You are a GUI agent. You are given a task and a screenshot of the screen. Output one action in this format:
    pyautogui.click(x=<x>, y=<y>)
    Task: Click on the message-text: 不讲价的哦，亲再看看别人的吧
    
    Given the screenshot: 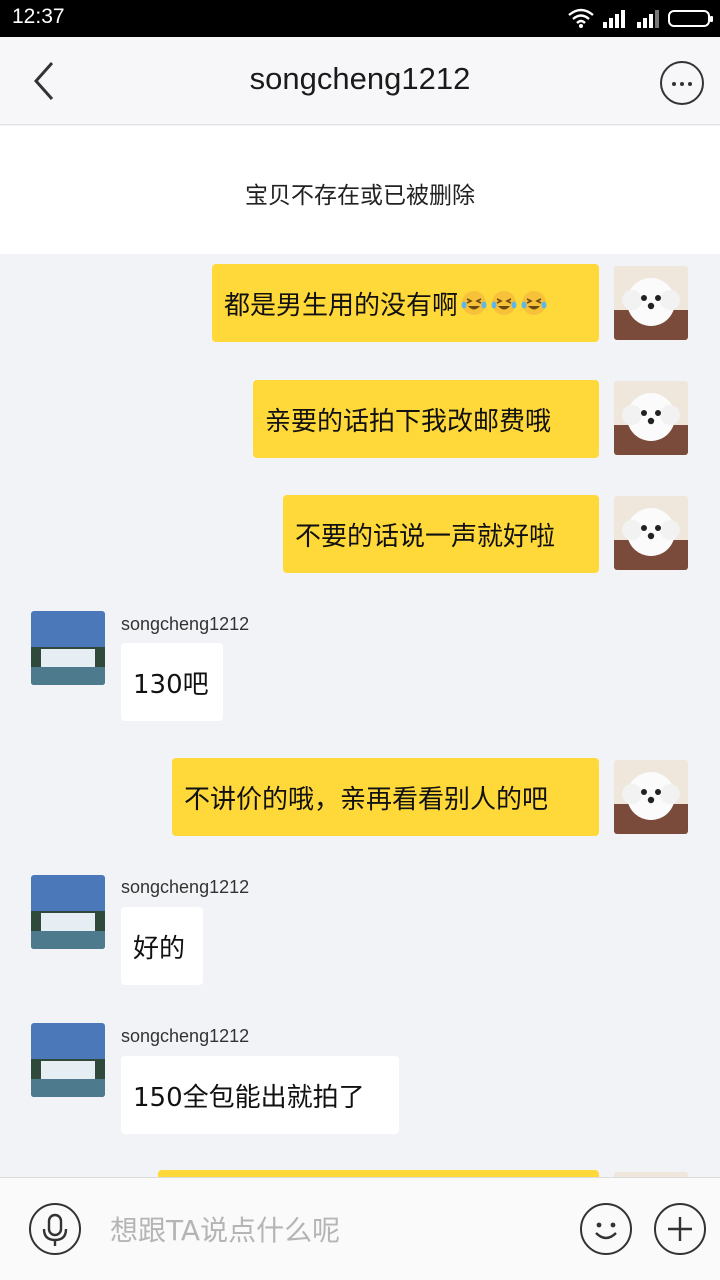 What is the action you would take?
    pyautogui.click(x=366, y=799)
    